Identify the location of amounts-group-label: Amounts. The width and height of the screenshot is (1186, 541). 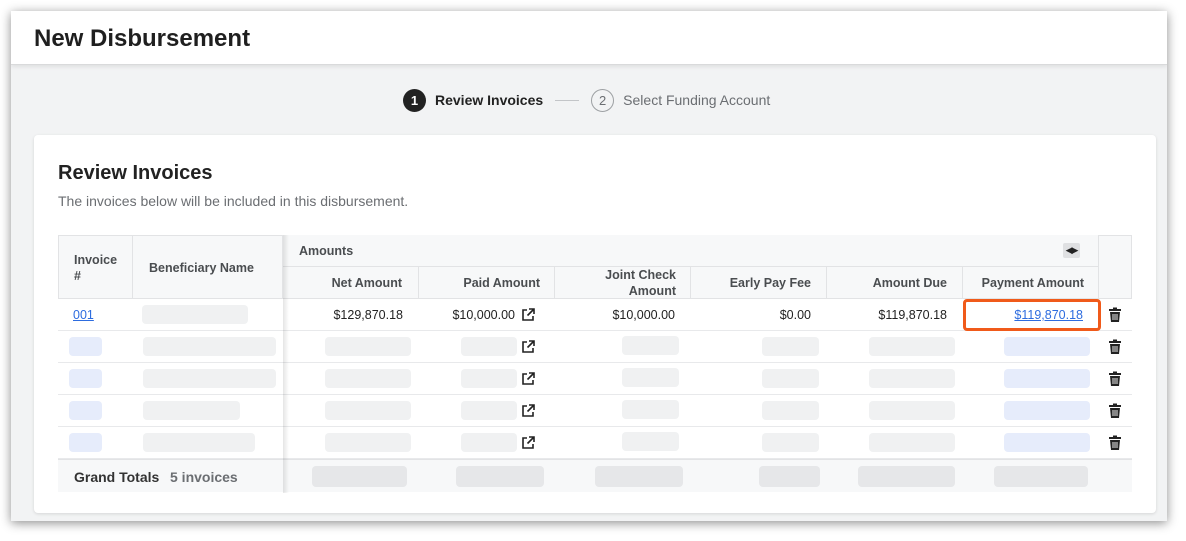
(326, 251).